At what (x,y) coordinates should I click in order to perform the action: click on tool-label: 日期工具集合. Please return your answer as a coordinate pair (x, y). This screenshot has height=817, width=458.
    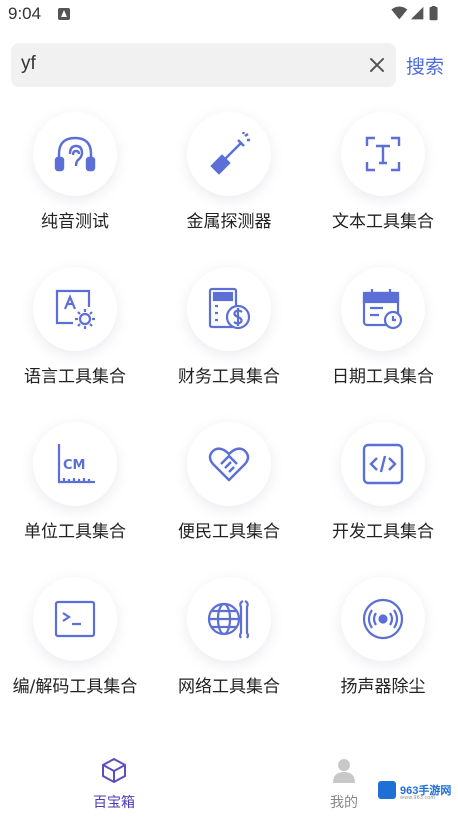
    Looking at the image, I should click on (383, 377).